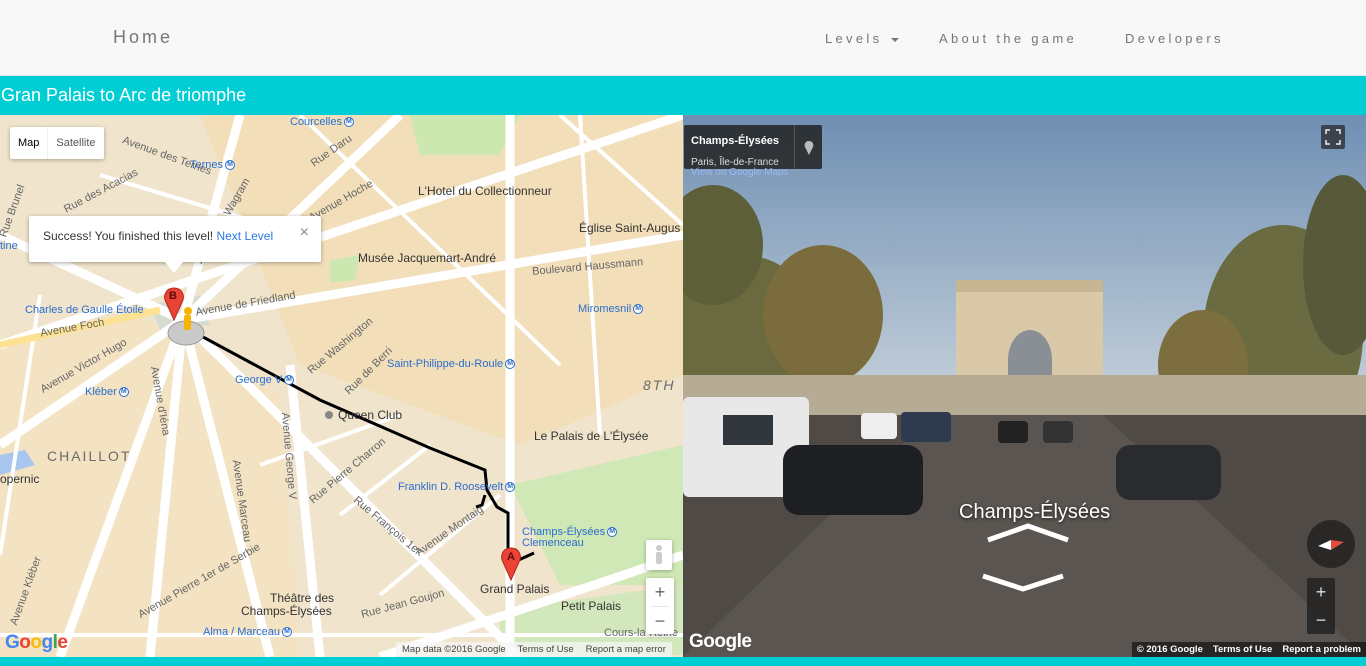  What do you see at coordinates (28, 143) in the screenshot?
I see `map-type-map-button: Map` at bounding box center [28, 143].